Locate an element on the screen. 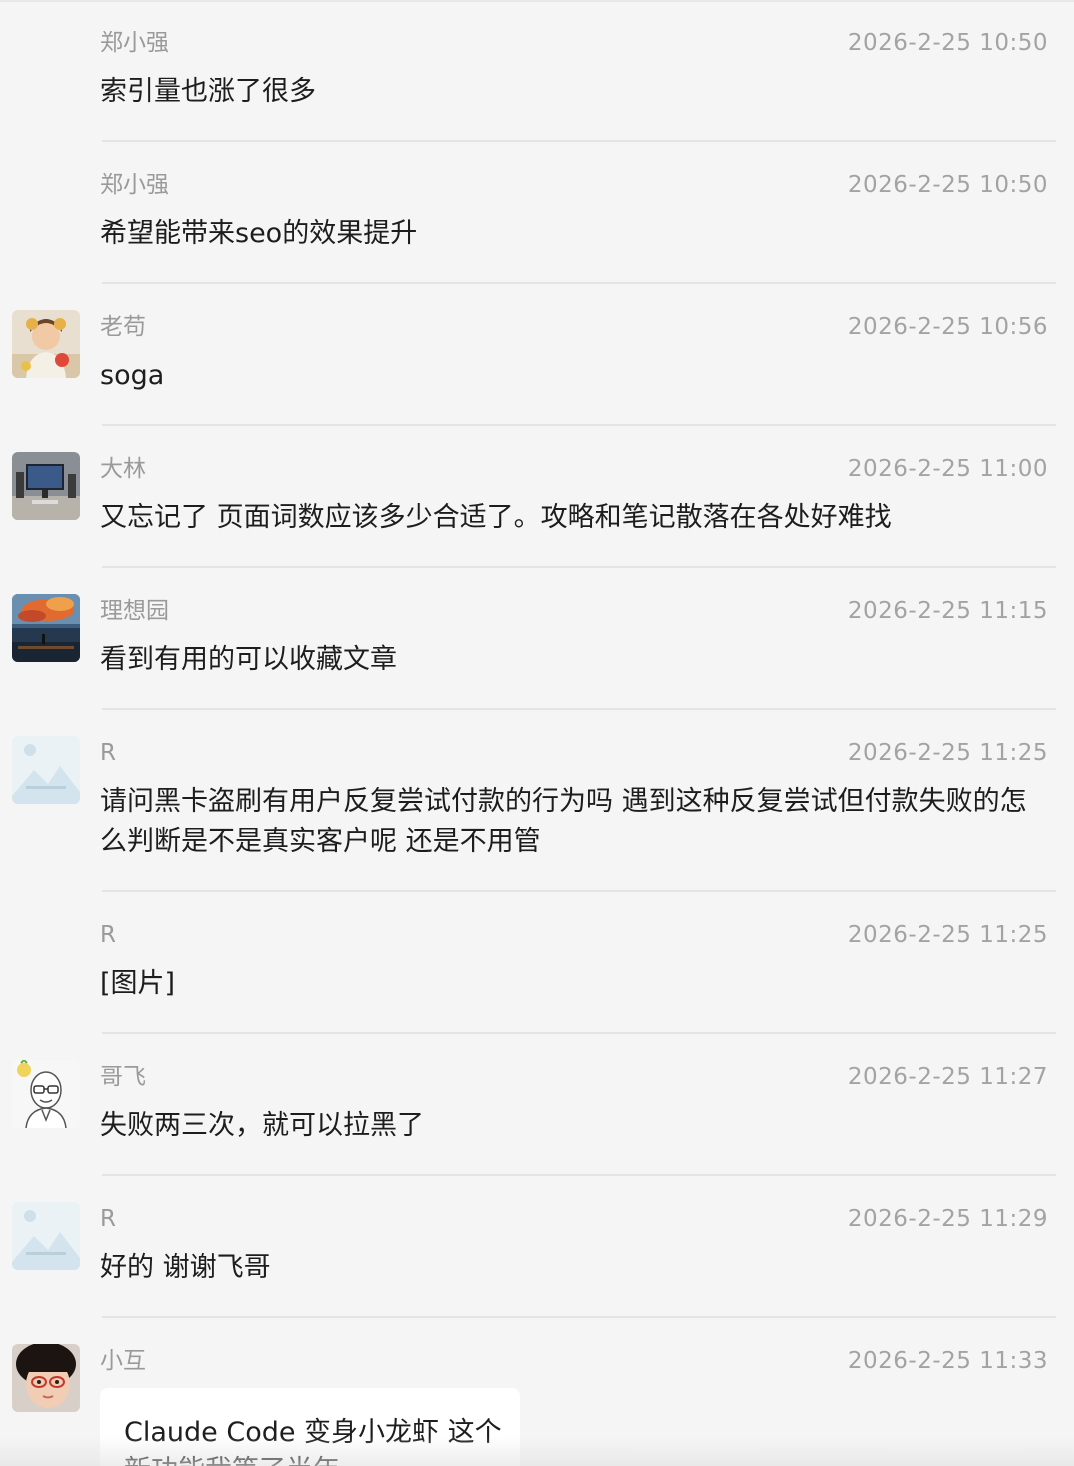 This screenshot has height=1466, width=1074. message-text: 好的 谢谢飞哥 is located at coordinates (185, 1267).